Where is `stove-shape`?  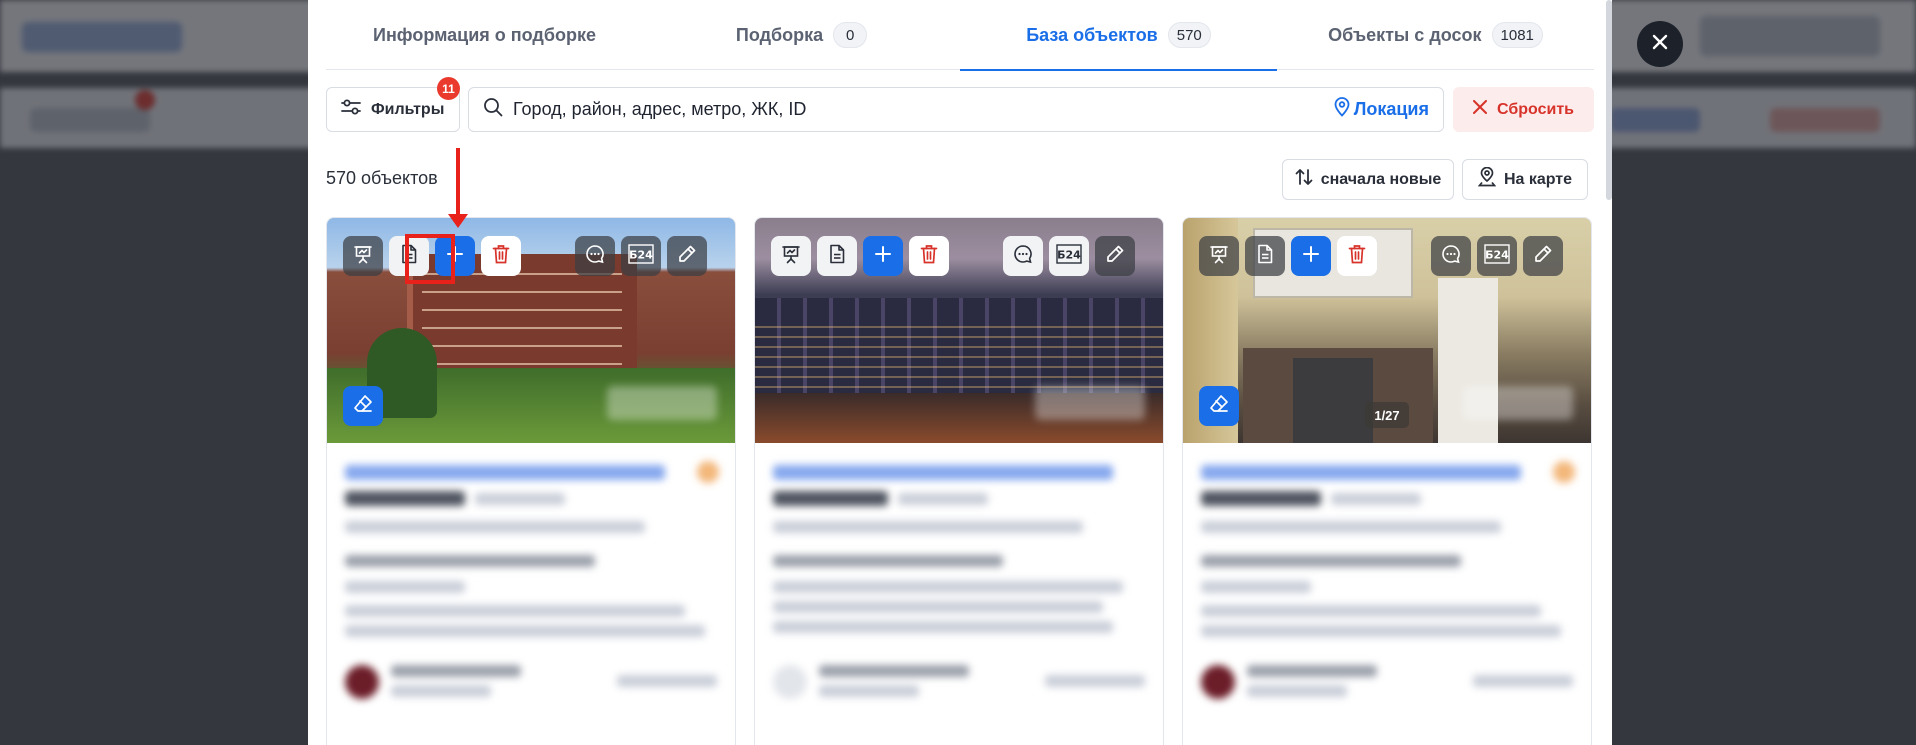
stove-shape is located at coordinates (1333, 400).